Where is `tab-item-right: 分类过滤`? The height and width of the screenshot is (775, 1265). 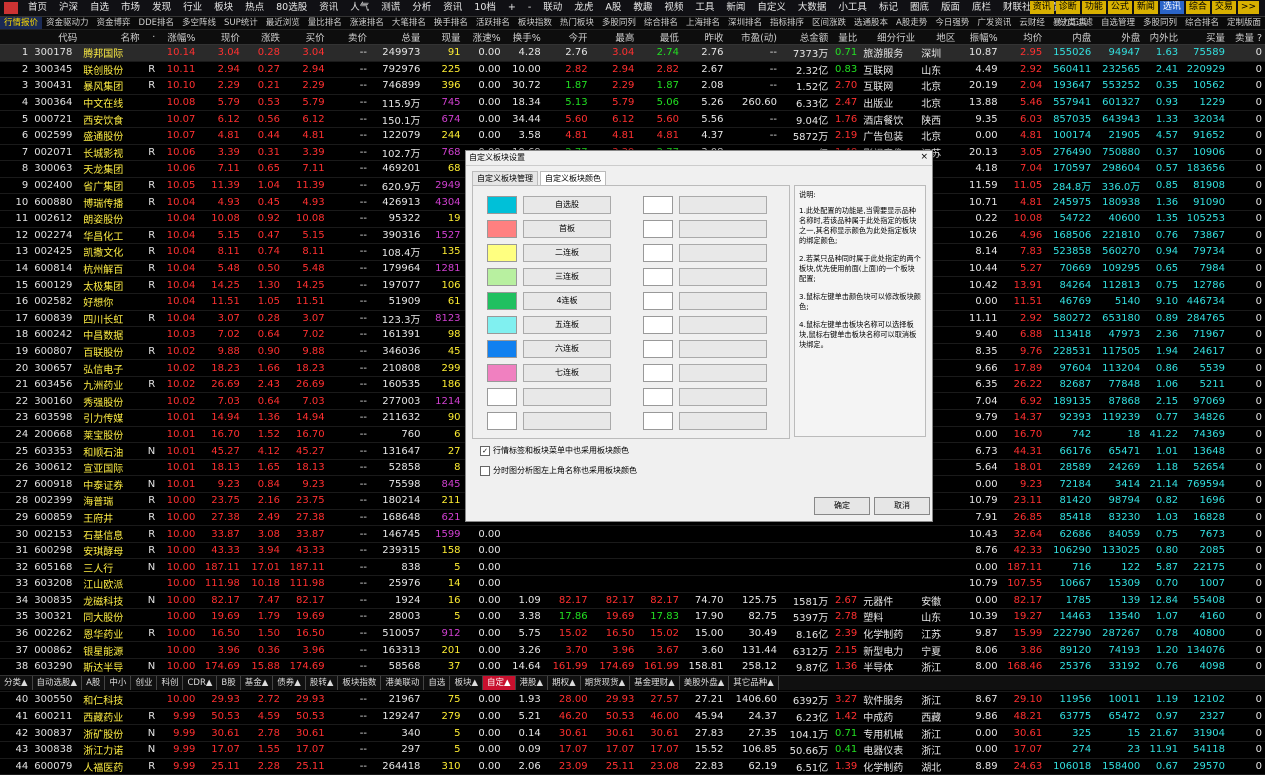
tab-item-right: 分类过滤 is located at coordinates (1076, 23).